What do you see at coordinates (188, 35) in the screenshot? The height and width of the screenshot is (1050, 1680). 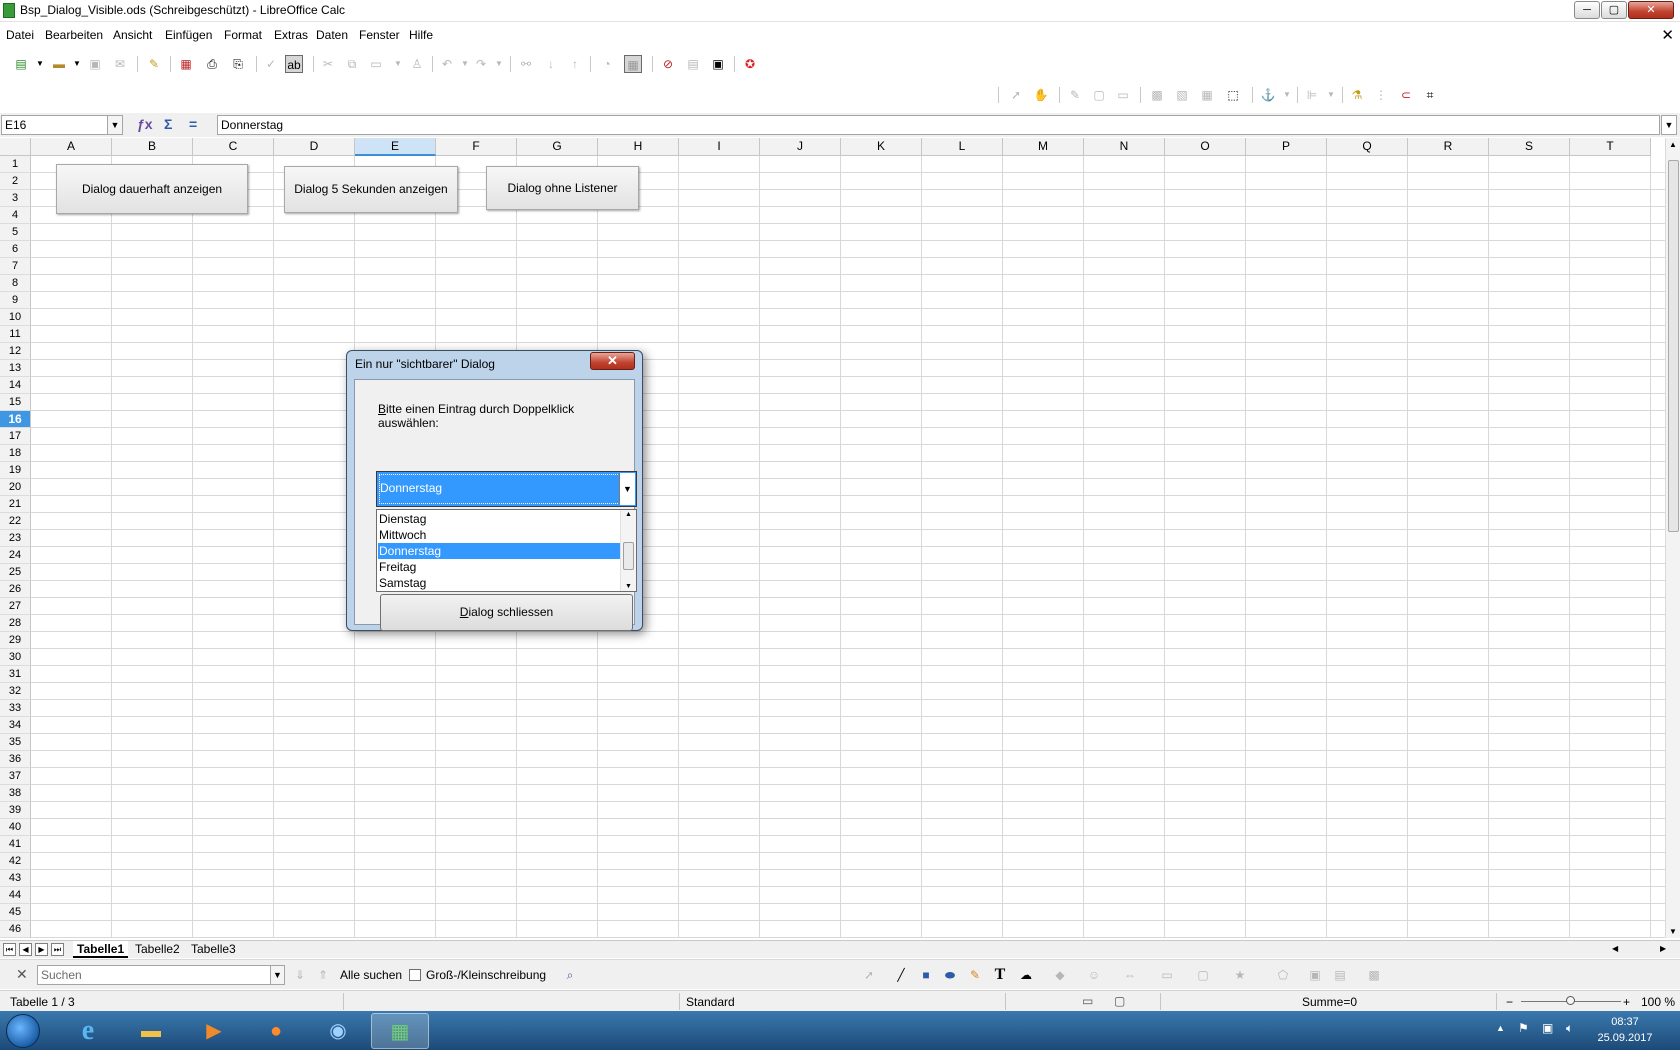 I see `menu-einfuegen: Einfügen` at bounding box center [188, 35].